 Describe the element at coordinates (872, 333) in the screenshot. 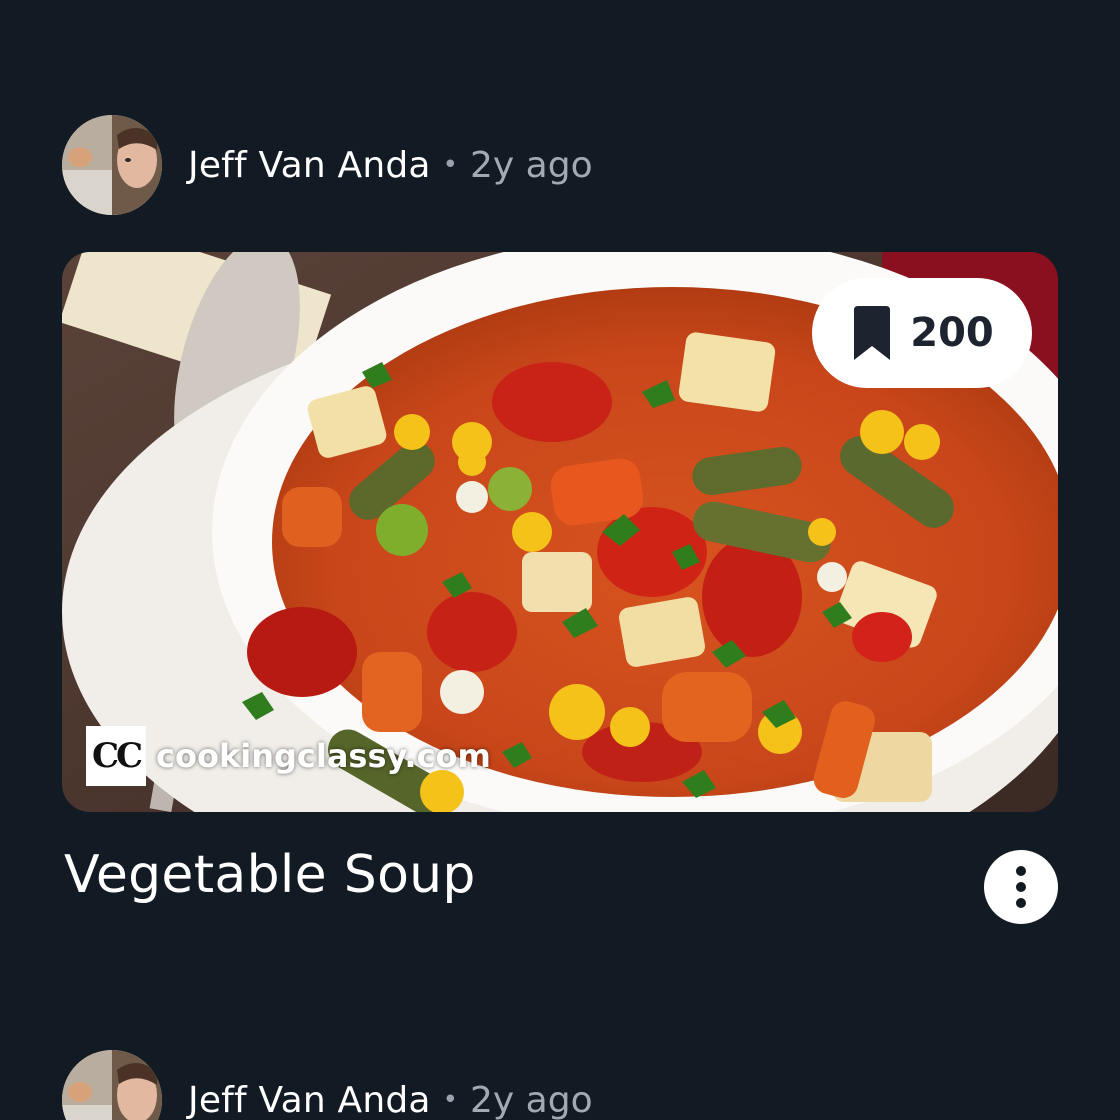

I see `bookmark-icon` at that location.